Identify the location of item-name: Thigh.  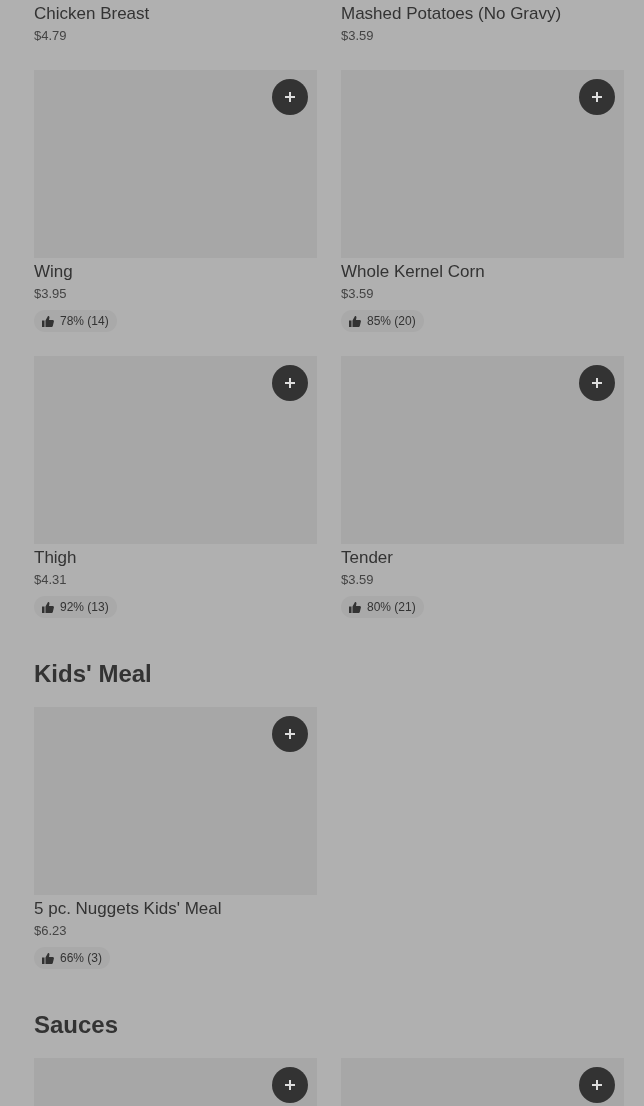
(55, 558).